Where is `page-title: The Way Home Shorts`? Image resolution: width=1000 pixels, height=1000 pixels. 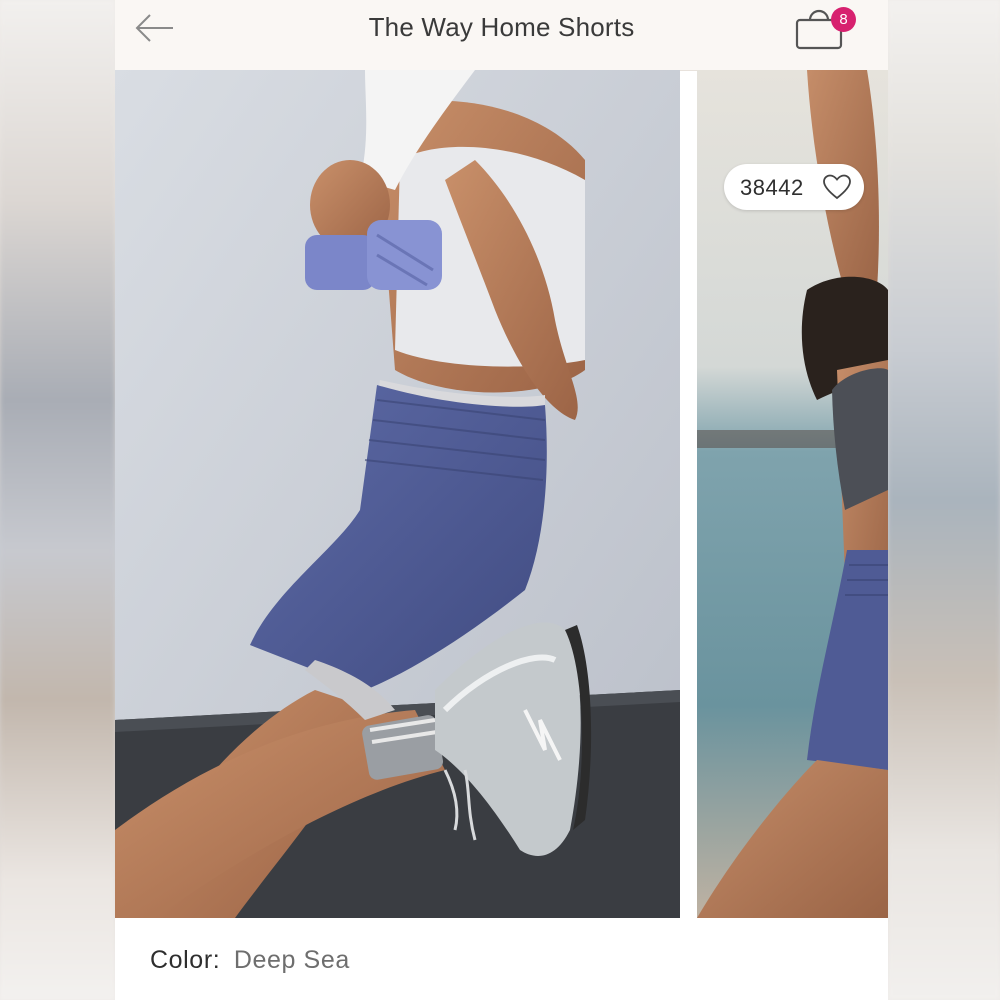 page-title: The Way Home Shorts is located at coordinates (501, 27).